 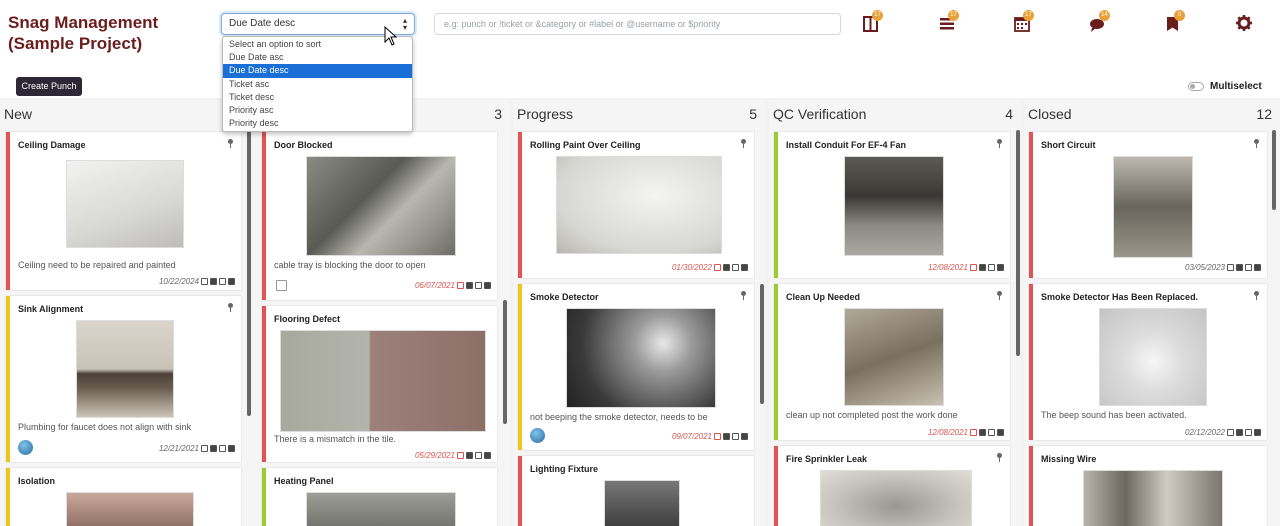 I want to click on sort-option: Ticket desc, so click(x=317, y=97).